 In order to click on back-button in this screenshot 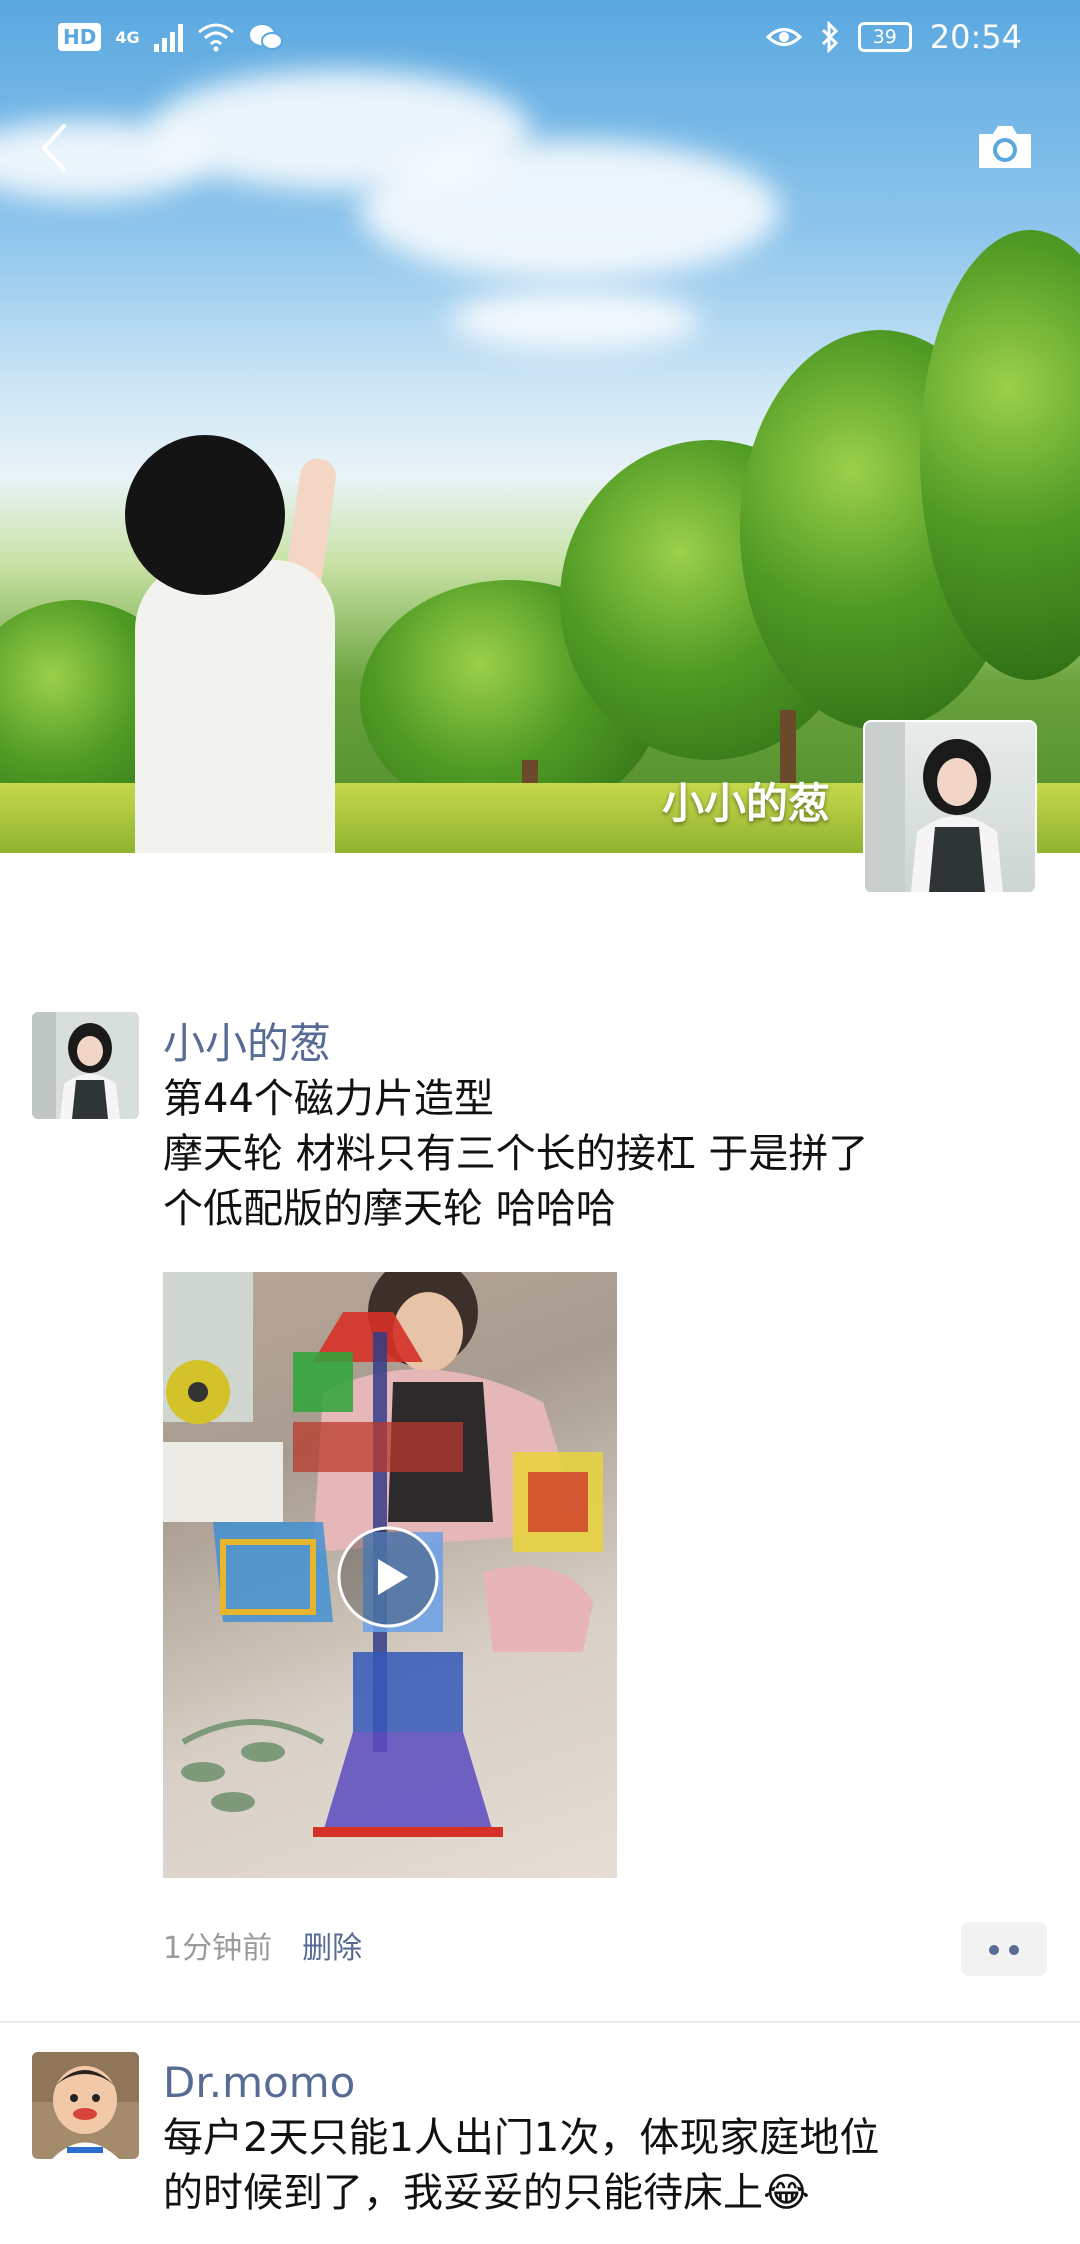, I will do `click(56, 148)`.